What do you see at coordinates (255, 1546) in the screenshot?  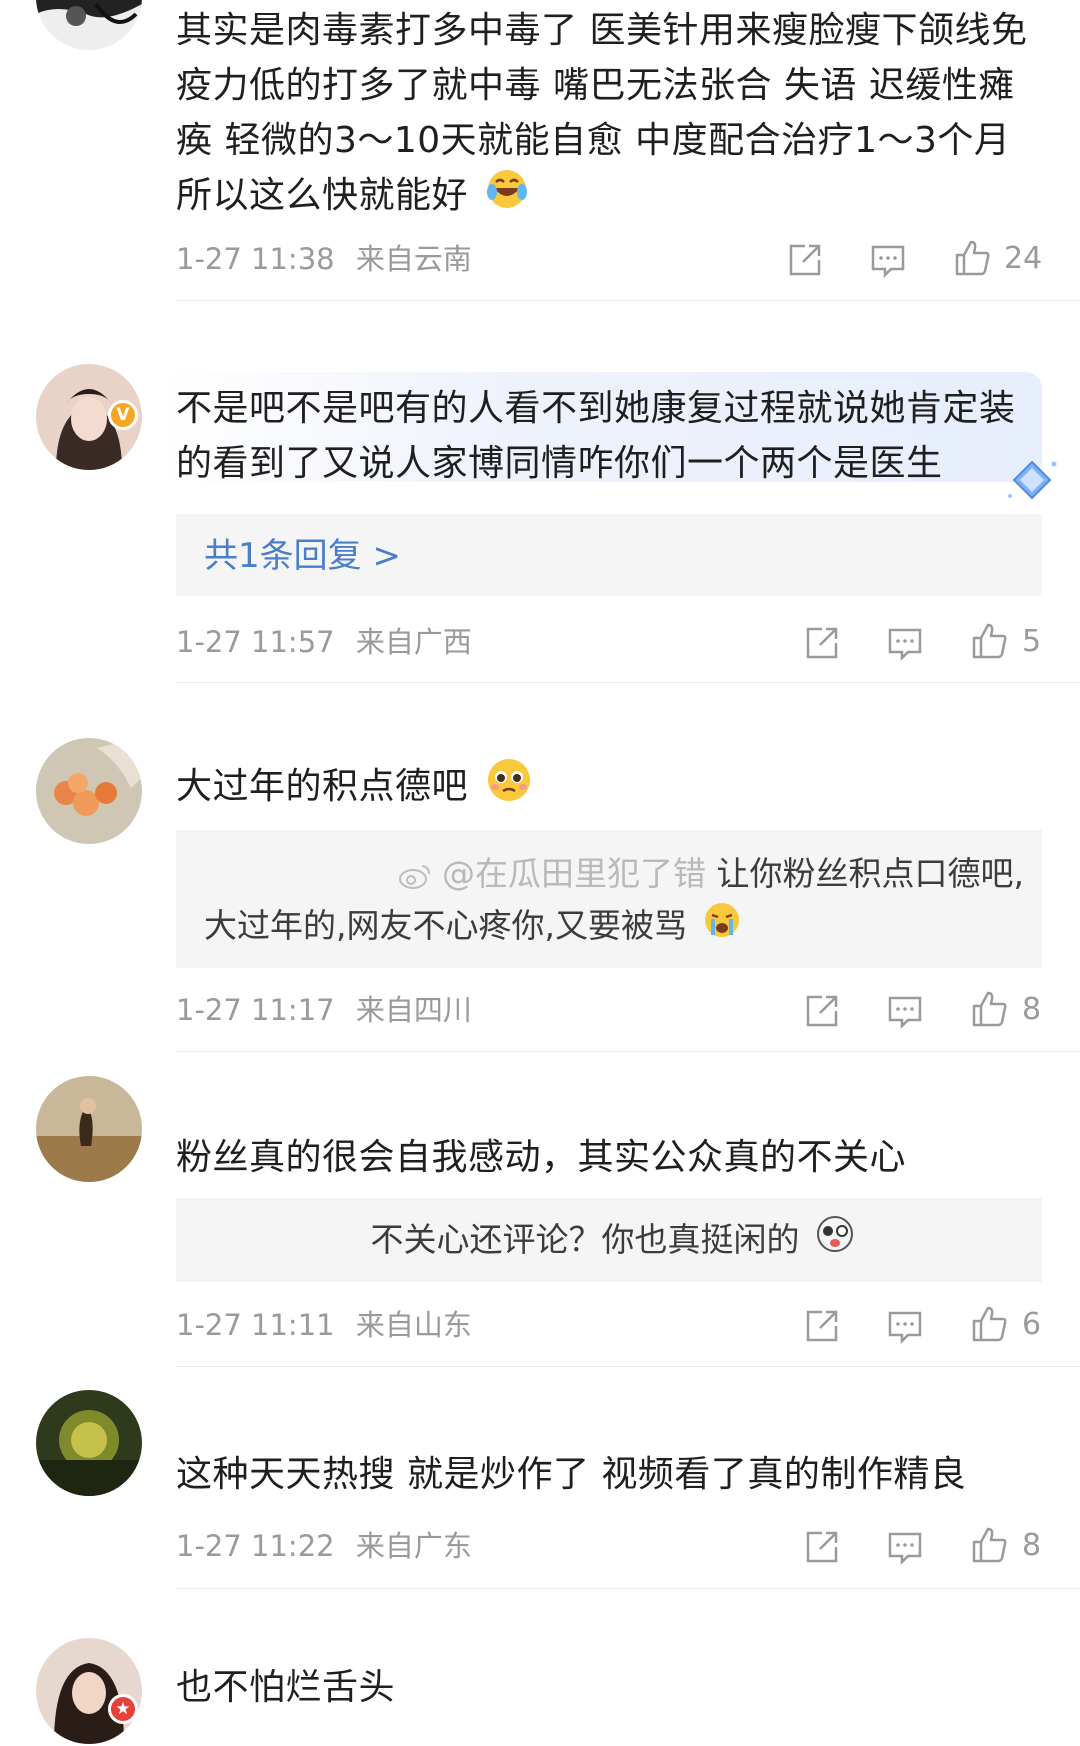 I see `comment-date: 1-27 11:22` at bounding box center [255, 1546].